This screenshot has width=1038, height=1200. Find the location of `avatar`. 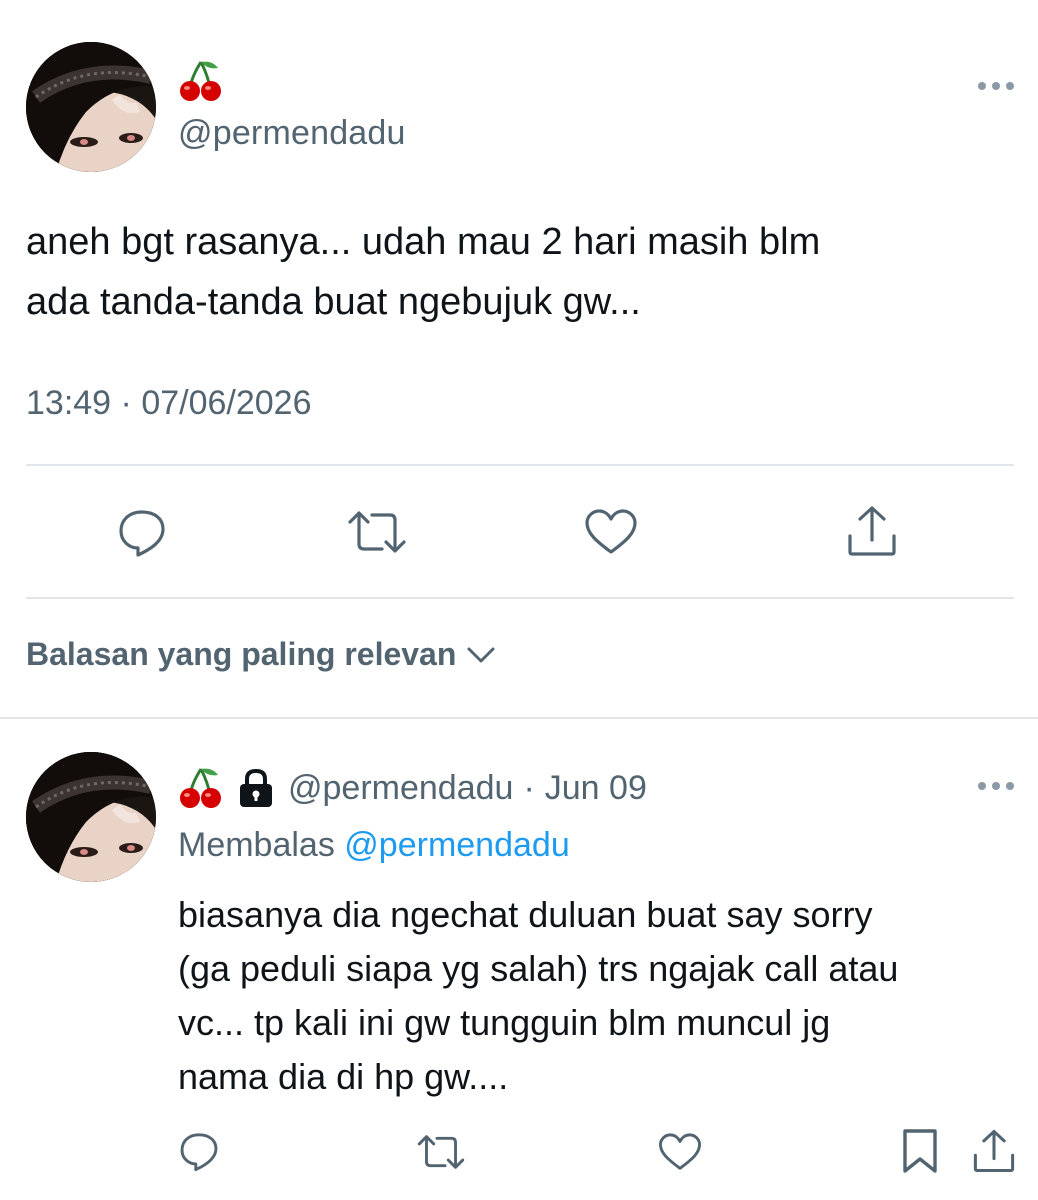

avatar is located at coordinates (91, 107).